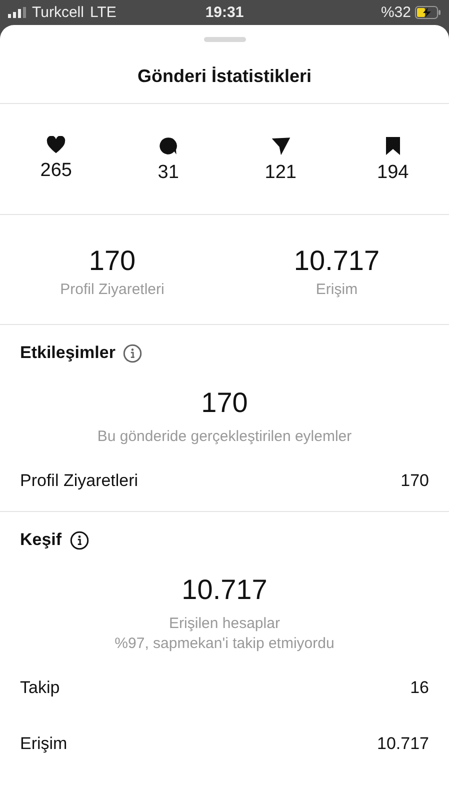 The image size is (449, 800). Describe the element at coordinates (337, 289) in the screenshot. I see `metric-label: Erişim` at that location.